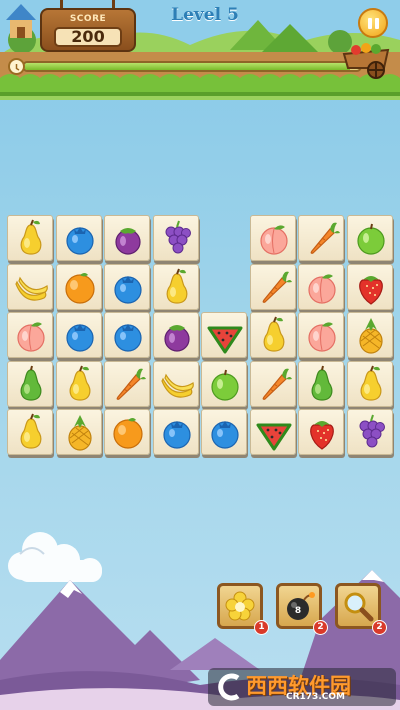 The width and height of the screenshot is (400, 710). I want to click on magnifier-tool-button: 2, so click(361, 609).